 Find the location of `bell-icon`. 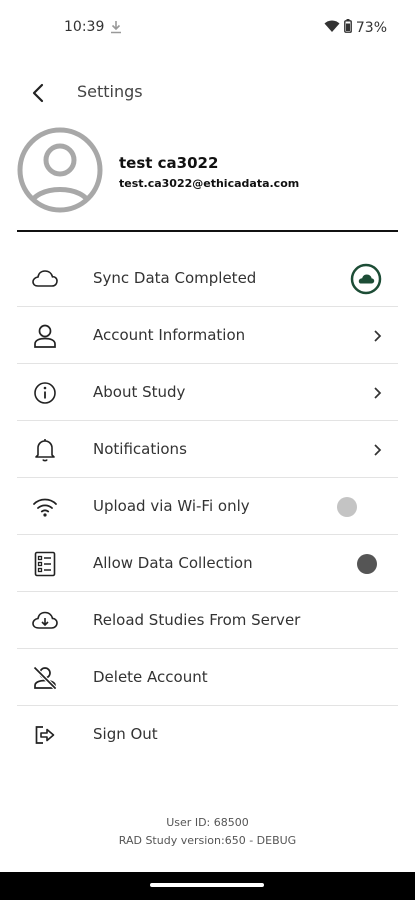

bell-icon is located at coordinates (45, 450).